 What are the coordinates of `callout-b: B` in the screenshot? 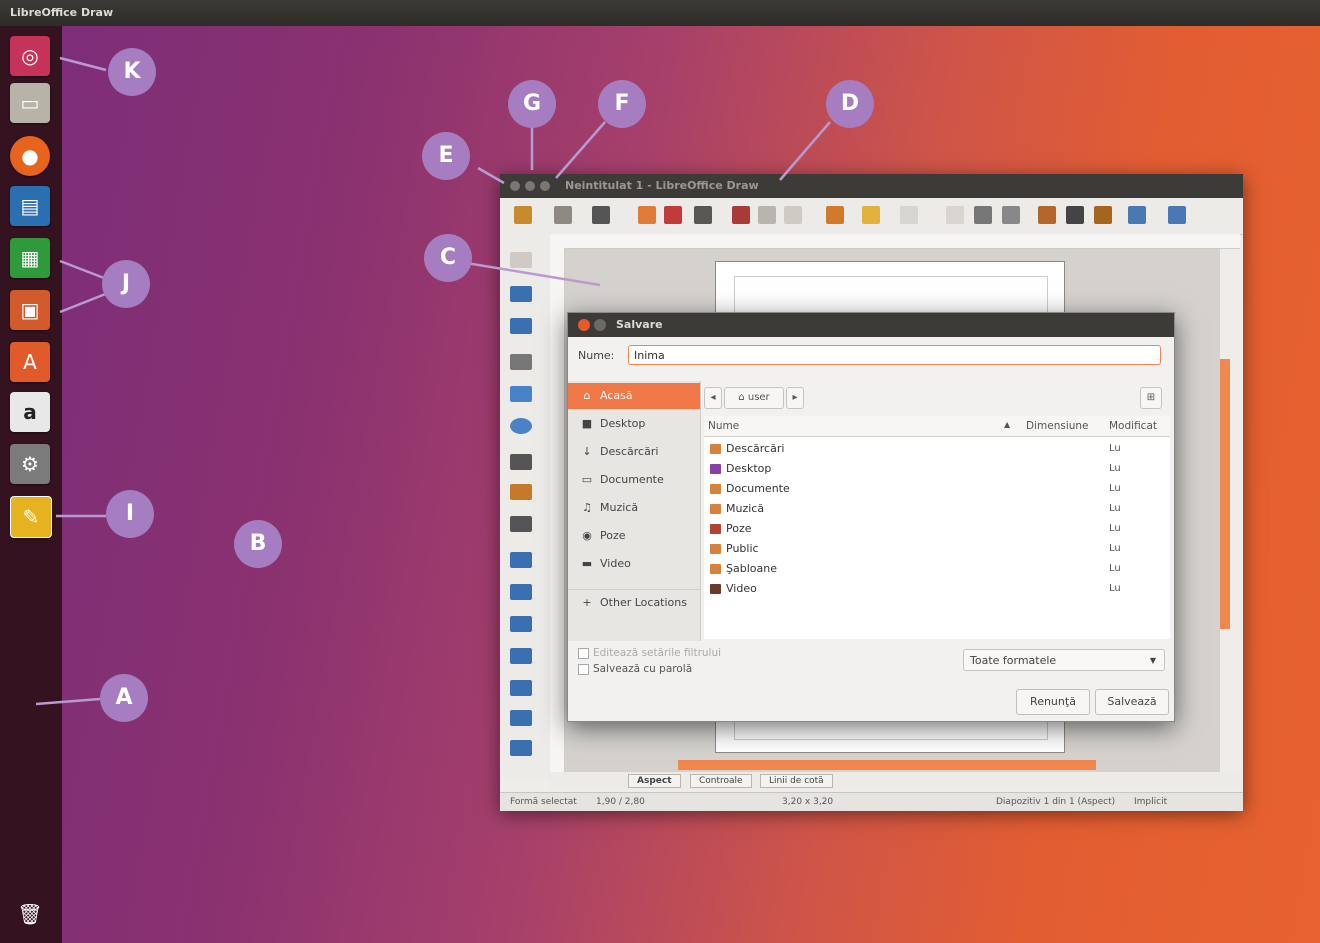 It's located at (258, 544).